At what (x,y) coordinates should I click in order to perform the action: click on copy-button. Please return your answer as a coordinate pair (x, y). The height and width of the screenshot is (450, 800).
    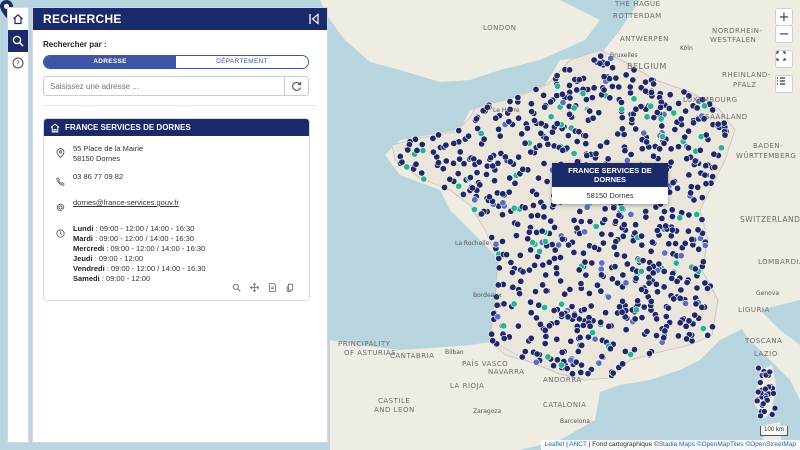
    Looking at the image, I should click on (290, 287).